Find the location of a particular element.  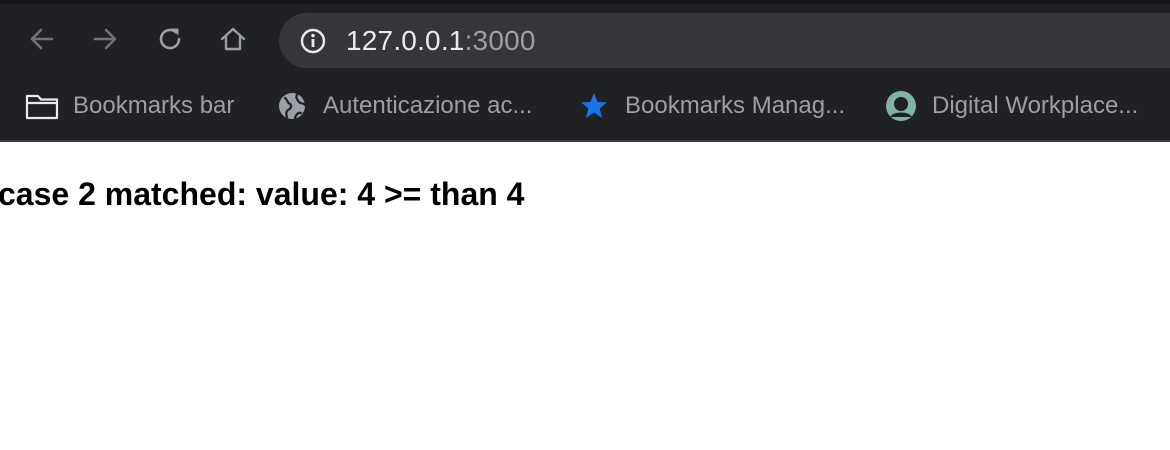

globe-icon is located at coordinates (292, 106).